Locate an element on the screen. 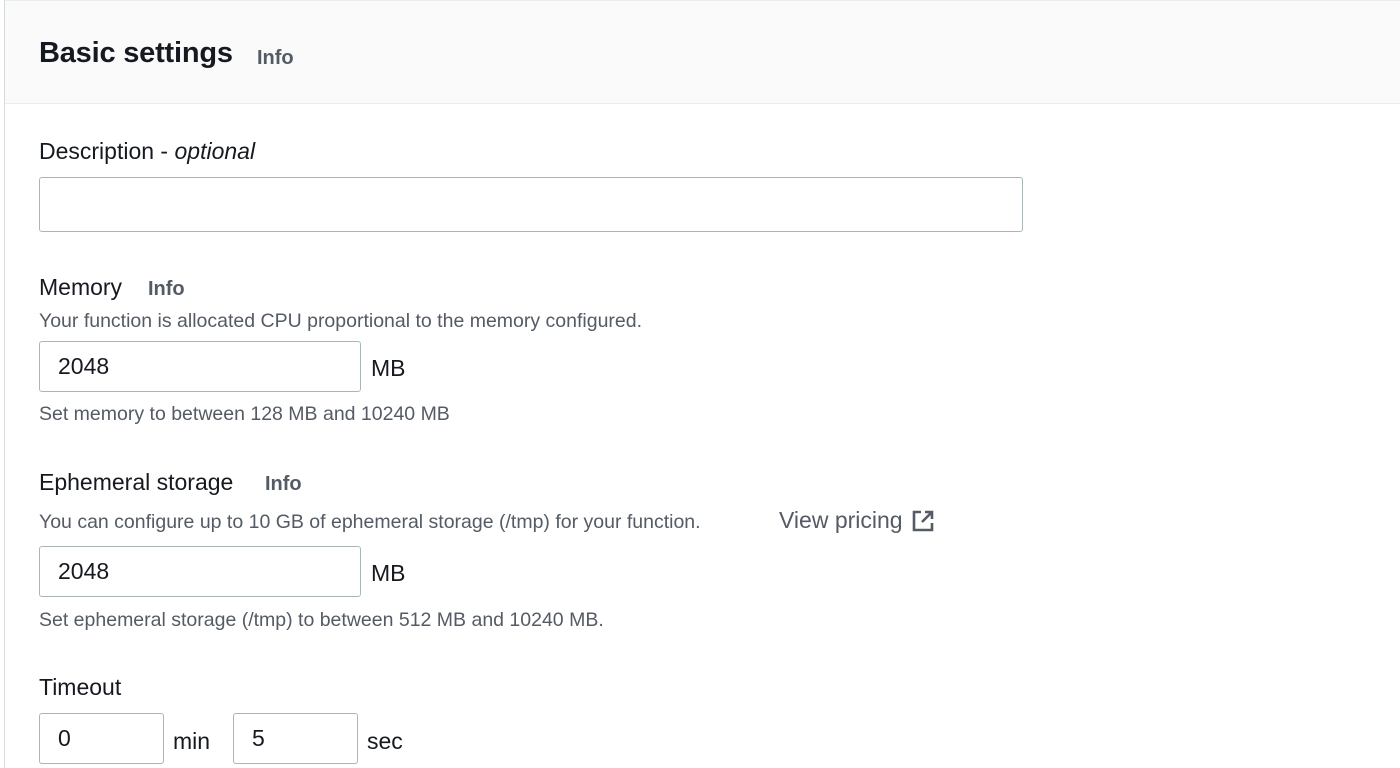 This screenshot has width=1400, height=768. external-link-icon is located at coordinates (923, 521).